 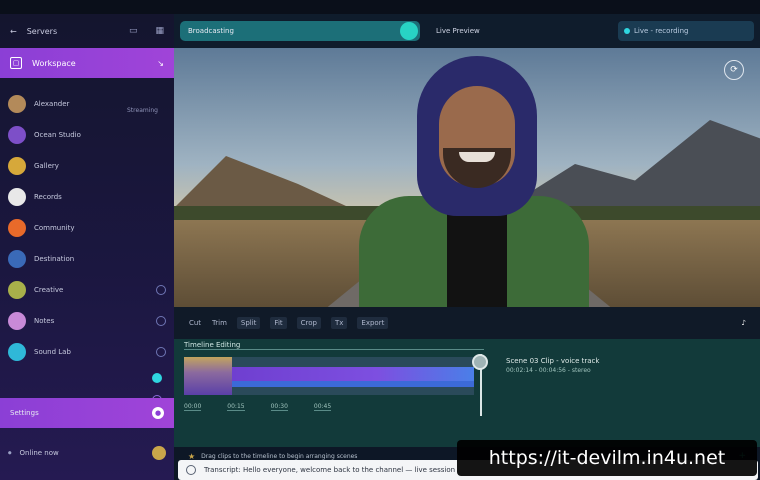 I want to click on search-text: Broadcasting, so click(x=211, y=31).